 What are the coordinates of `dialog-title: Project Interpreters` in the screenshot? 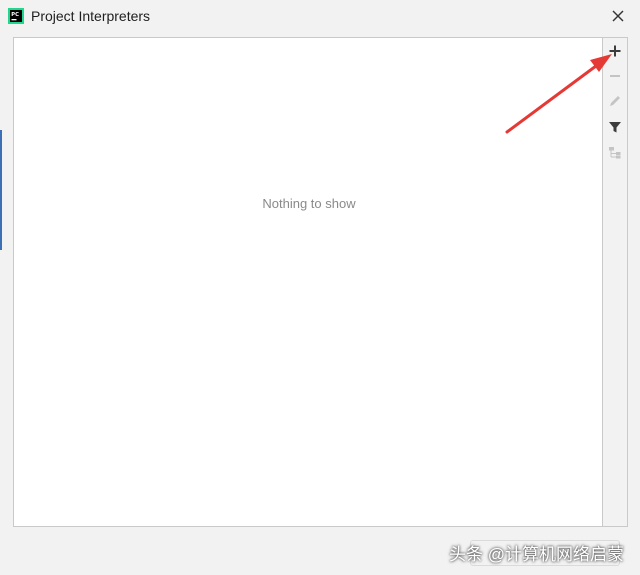 It's located at (91, 16).